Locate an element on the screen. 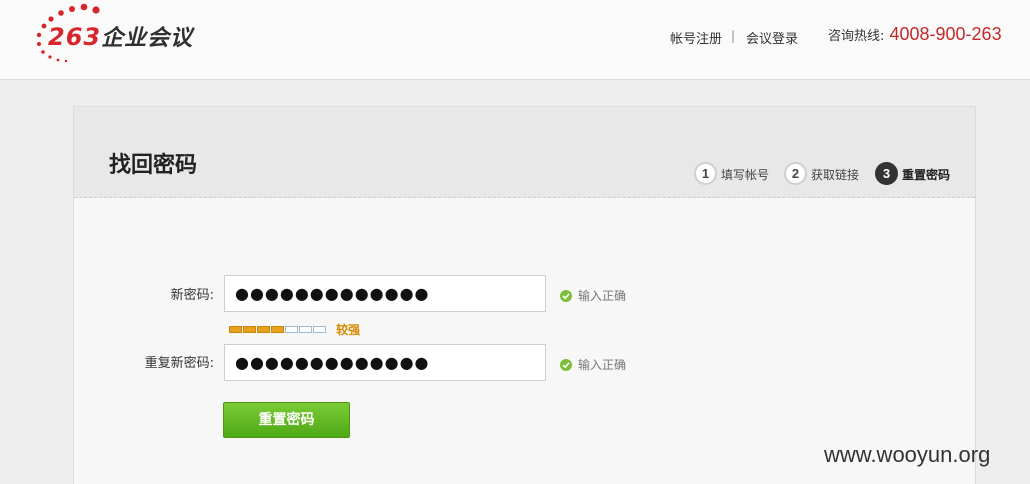 The image size is (1030, 484). register-link: 帐号注册 is located at coordinates (696, 37).